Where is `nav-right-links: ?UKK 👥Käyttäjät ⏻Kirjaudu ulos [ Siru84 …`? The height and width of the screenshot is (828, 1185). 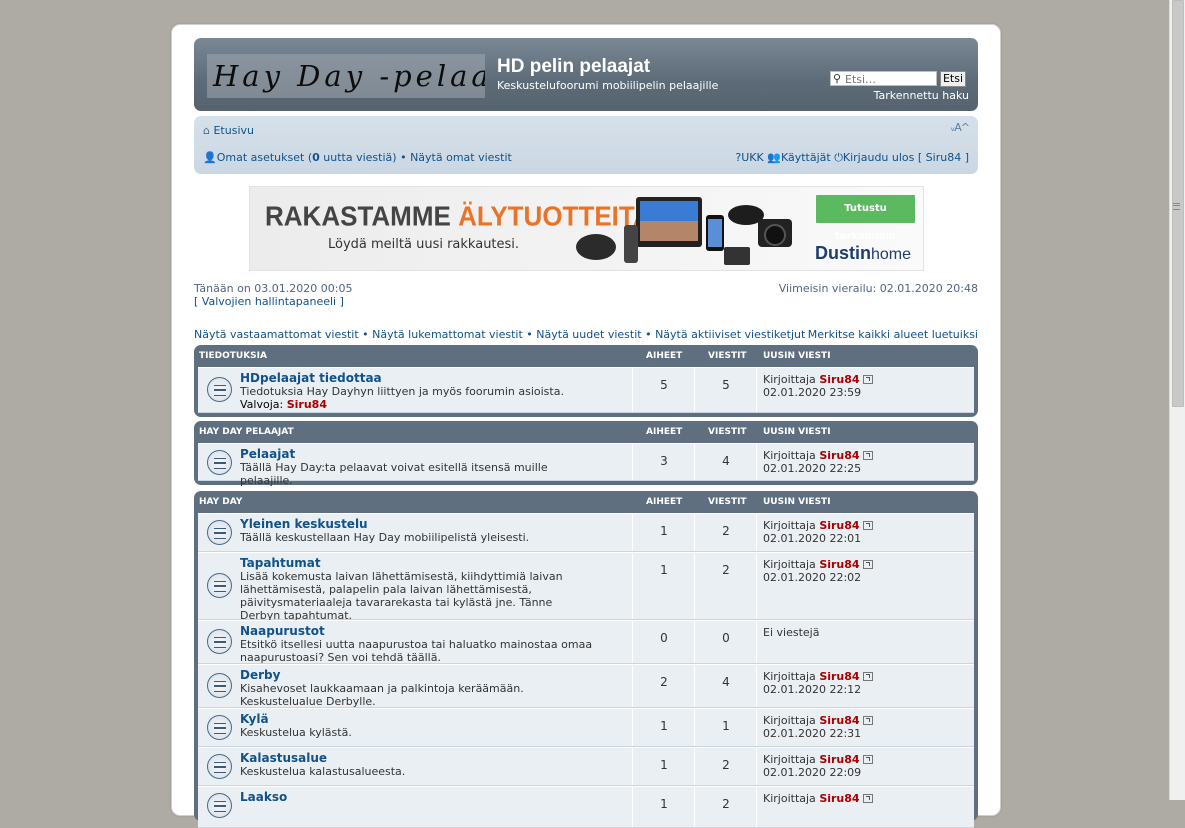
nav-right-links: ?UKK 👥Käyttäjät ⏻Kirjaudu ulos [ Siru84 … is located at coordinates (852, 158).